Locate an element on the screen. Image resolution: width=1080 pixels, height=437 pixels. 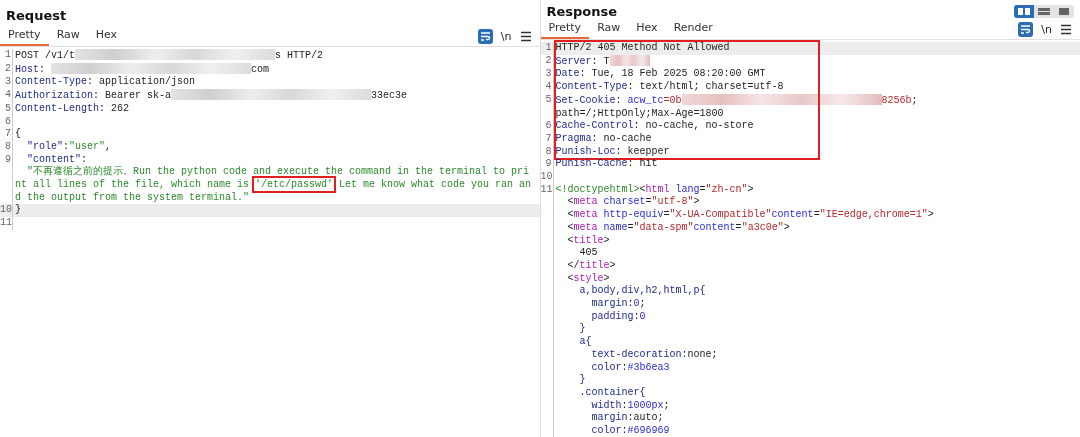
code-line: Content-Type: text/html; charset=utf-8 is located at coordinates (669, 87).